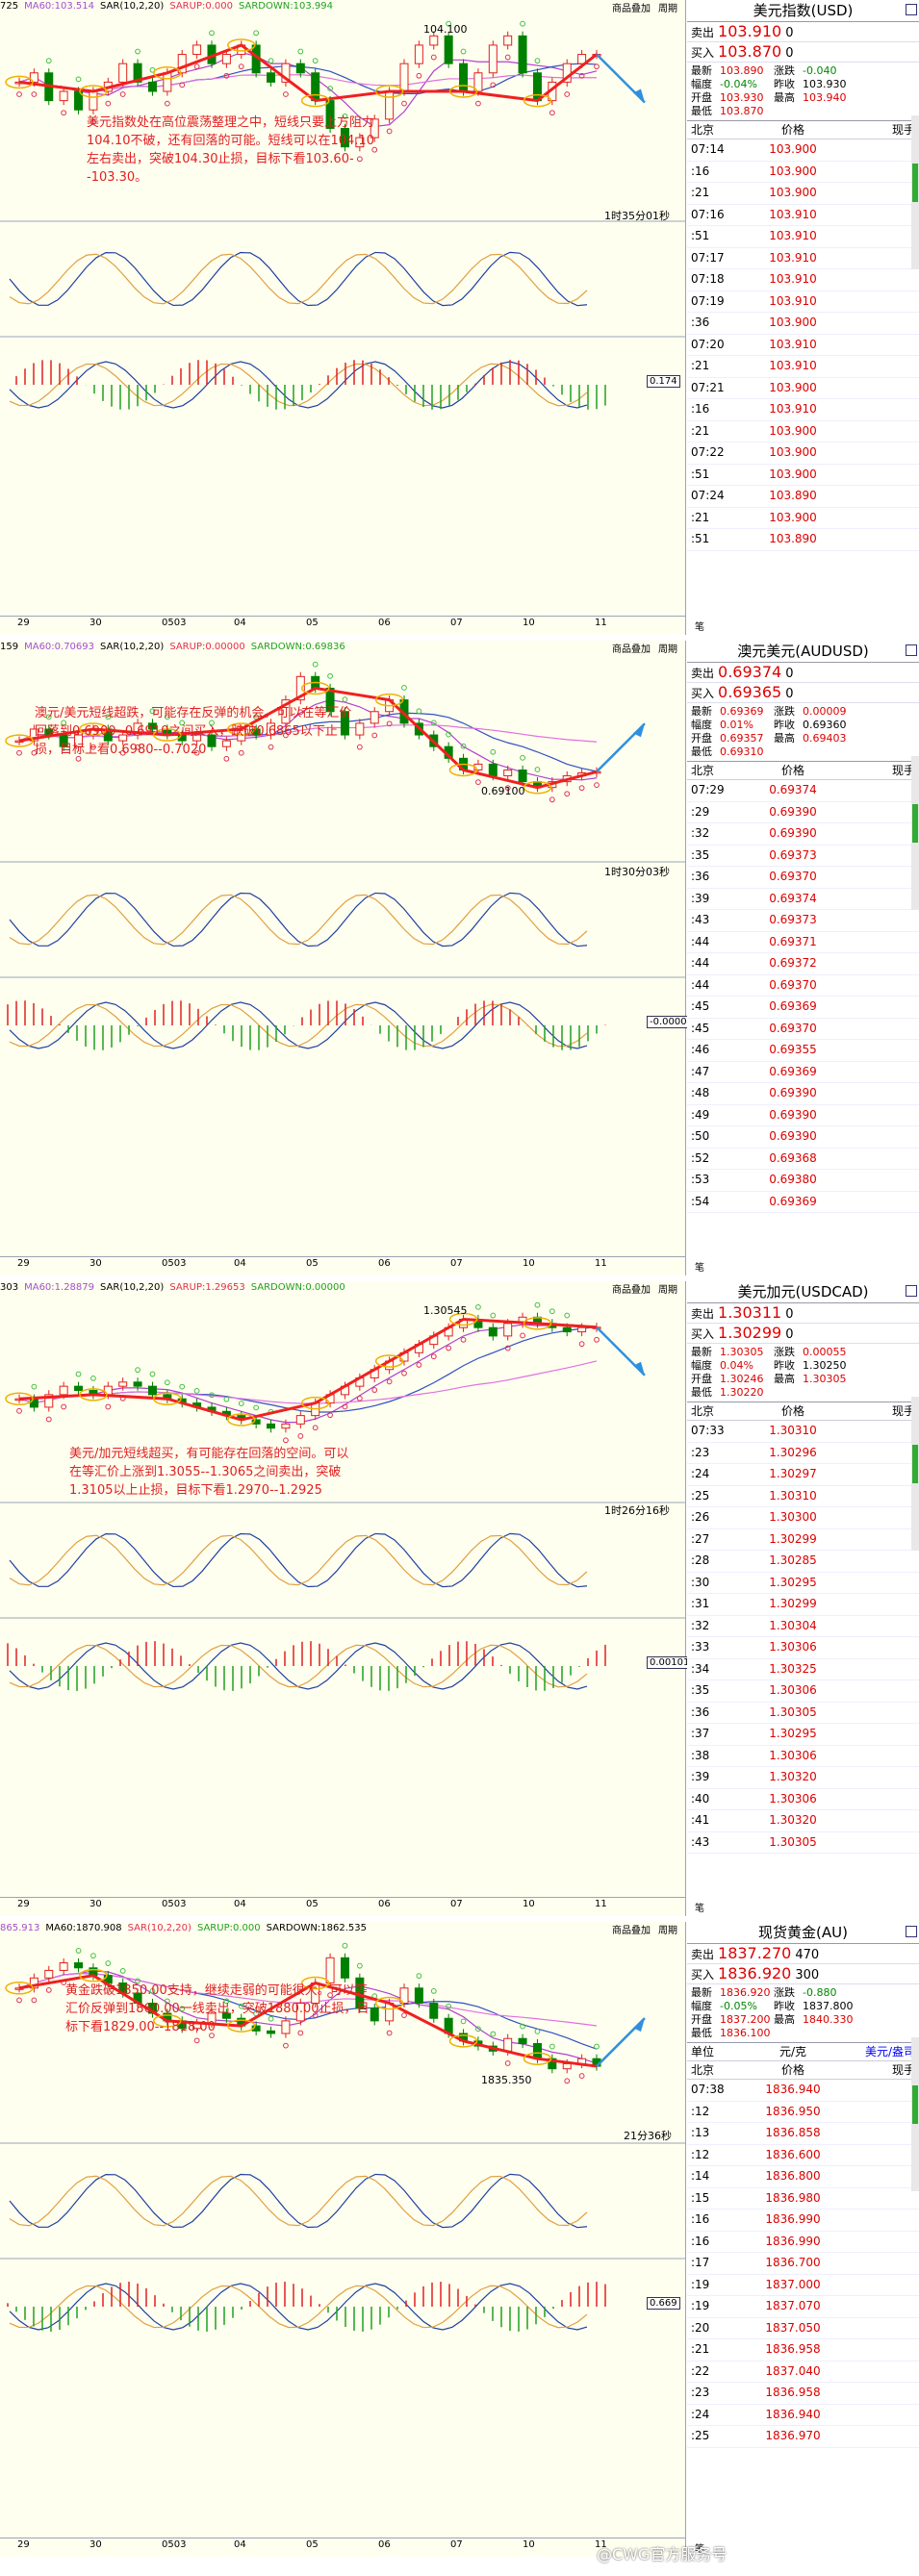 Image resolution: width=919 pixels, height=2576 pixels. Describe the element at coordinates (703, 2051) in the screenshot. I see `tick-header-cell: 单位` at that location.